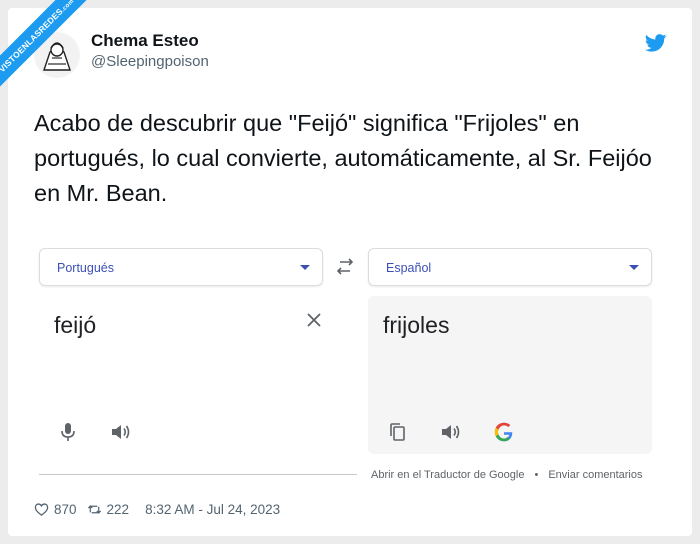 The width and height of the screenshot is (700, 544). Describe the element at coordinates (212, 509) in the screenshot. I see `timestamp: 8:32 AM - Jul 24, 2023` at that location.